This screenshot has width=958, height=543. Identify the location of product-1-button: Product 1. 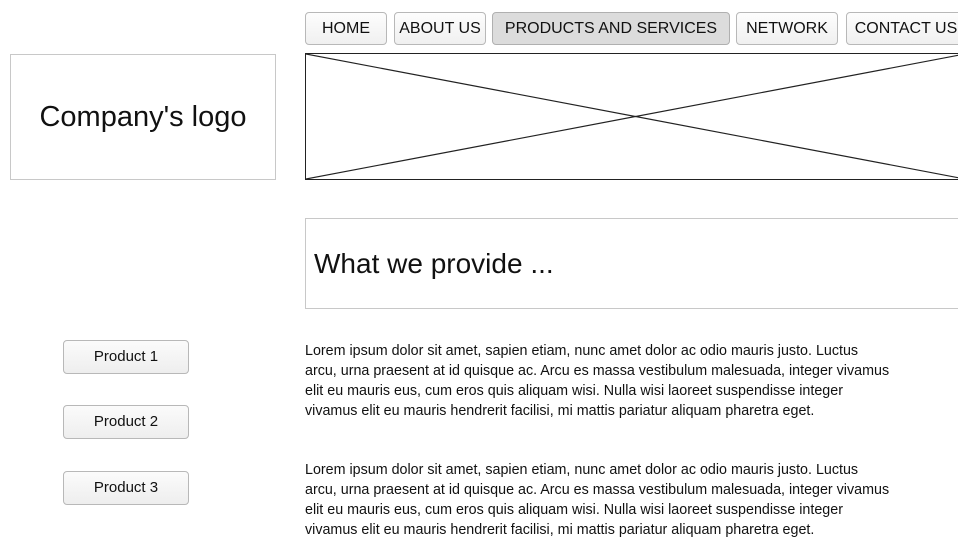
(126, 357).